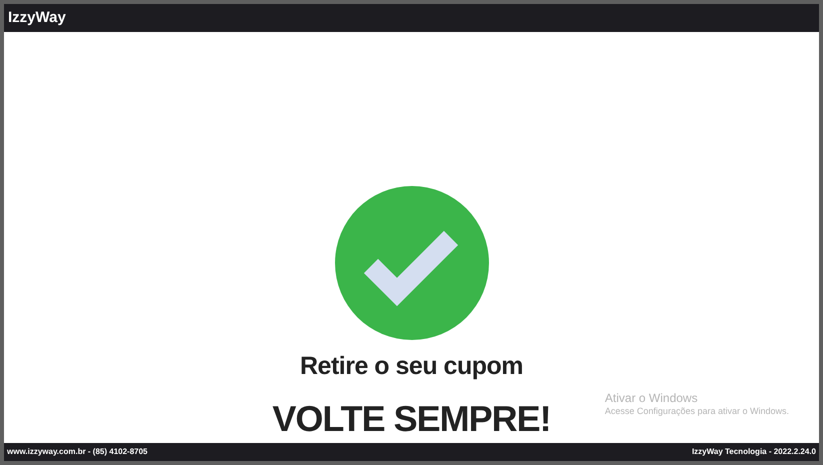 The width and height of the screenshot is (823, 465). Describe the element at coordinates (411, 419) in the screenshot. I see `farewell-text: VOLTE SEMPRE!` at that location.